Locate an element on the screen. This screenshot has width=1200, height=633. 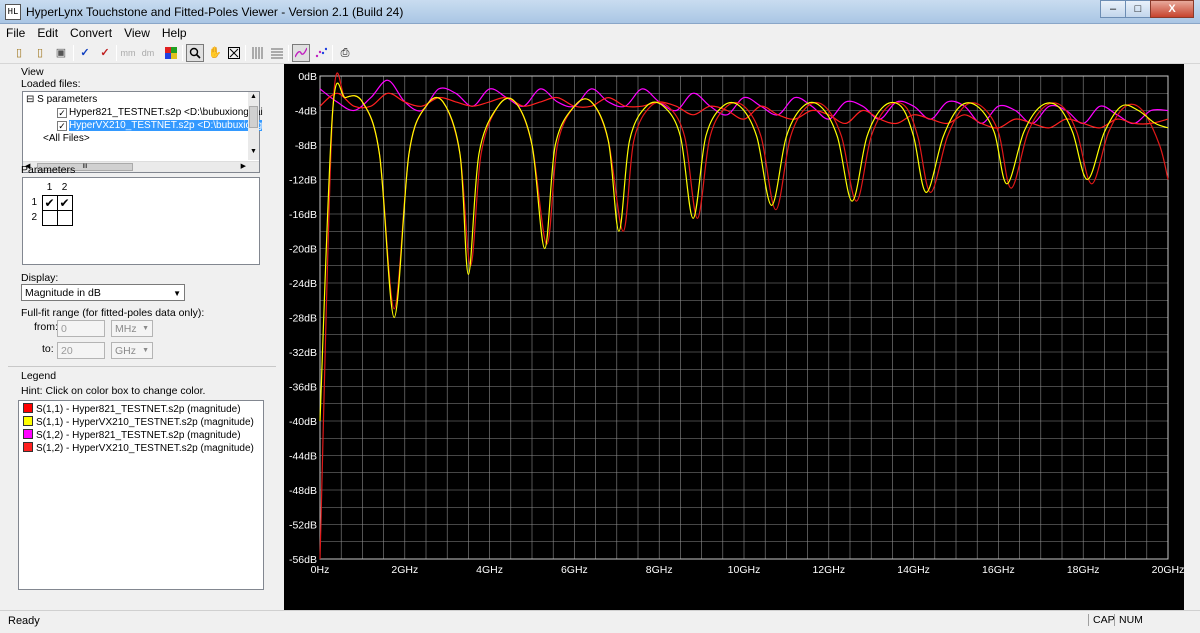
param-row-header: 2 is located at coordinates (34, 217).